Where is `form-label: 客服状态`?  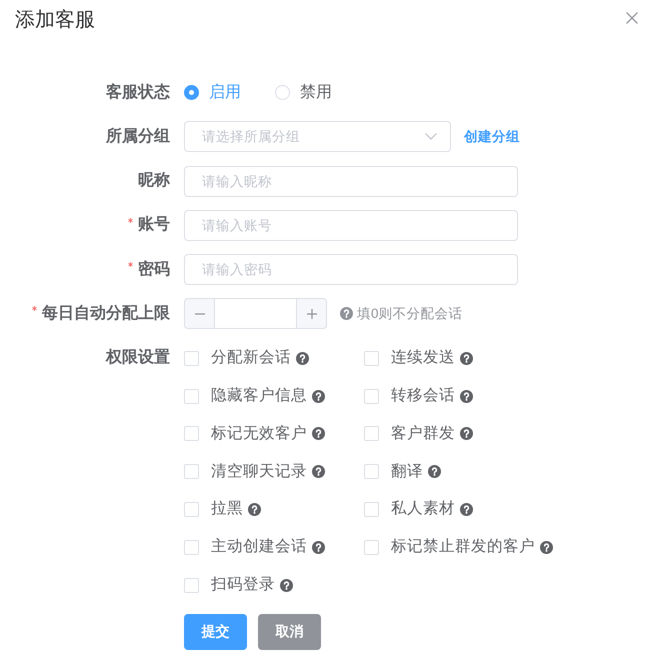 form-label: 客服状态 is located at coordinates (138, 92).